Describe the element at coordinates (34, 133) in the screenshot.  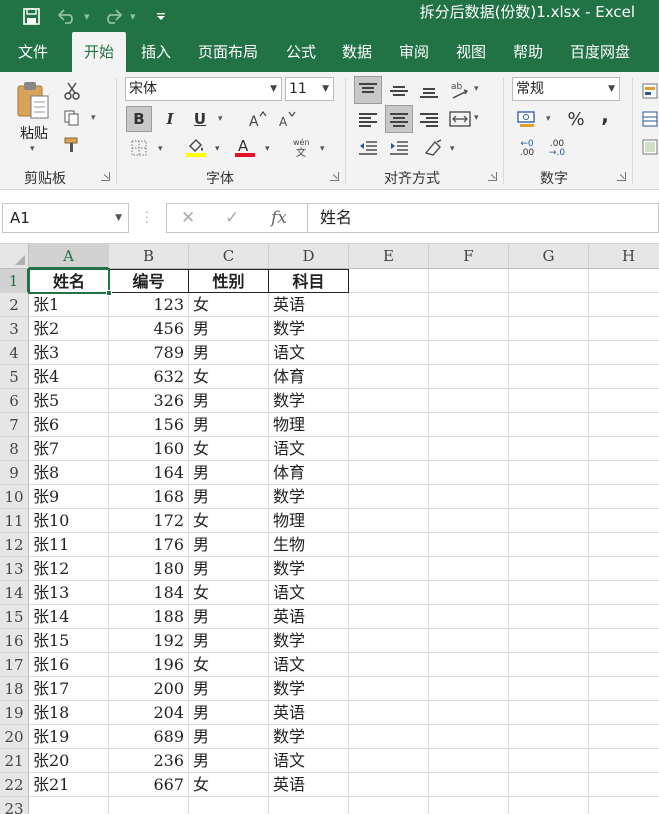
I see `paste-label: 粘贴` at that location.